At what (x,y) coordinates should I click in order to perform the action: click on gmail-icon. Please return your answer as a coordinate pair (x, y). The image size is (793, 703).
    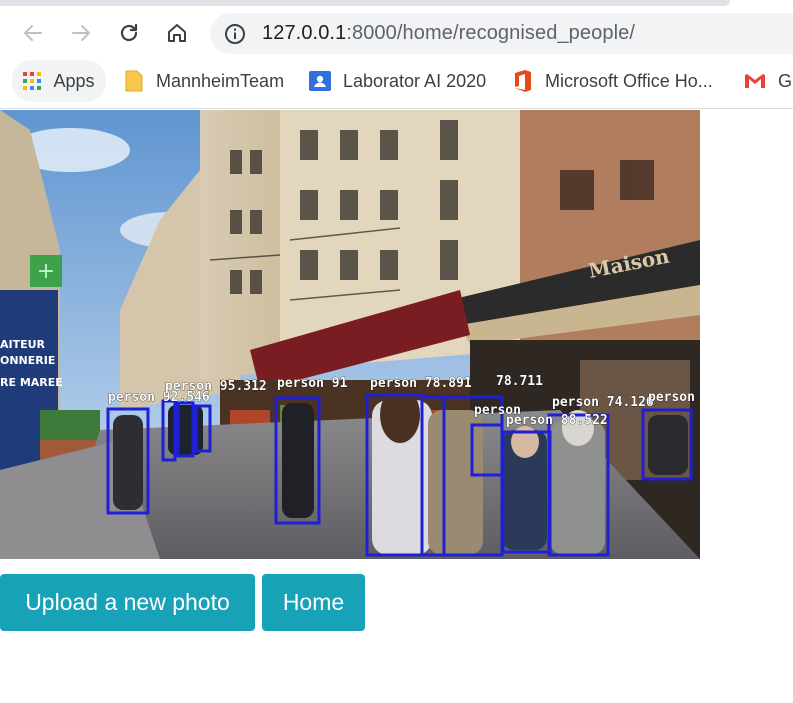
    Looking at the image, I should click on (755, 81).